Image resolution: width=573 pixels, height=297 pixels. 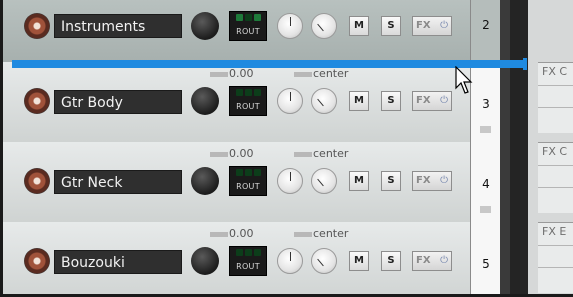 I want to click on window-border-left, so click(x=1, y=148).